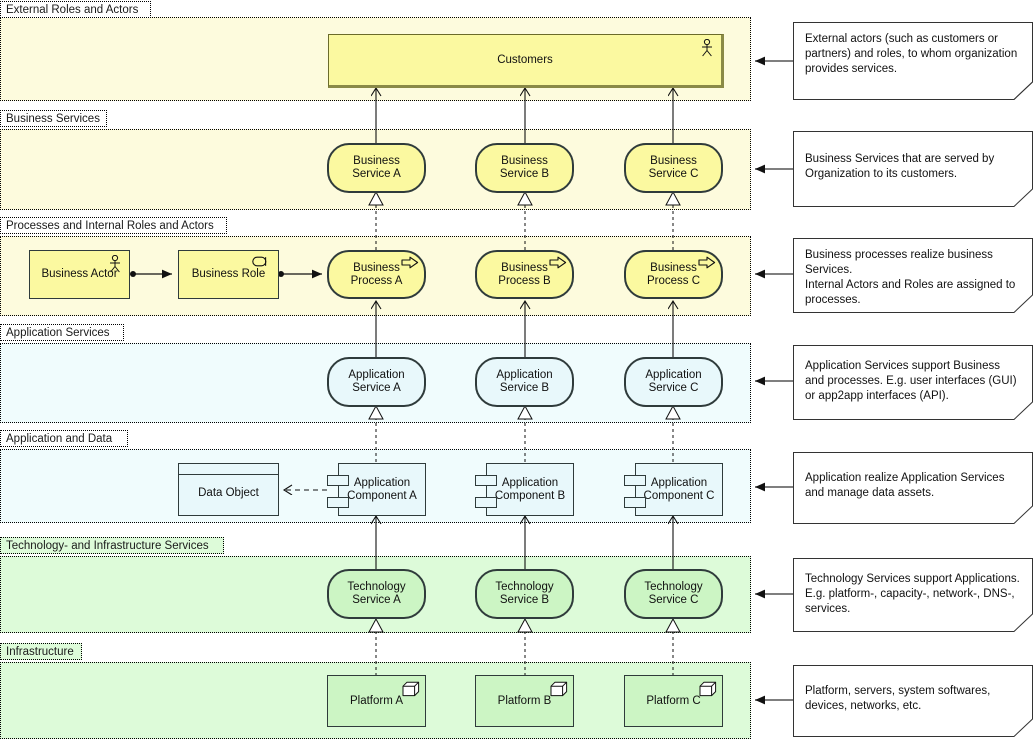  I want to click on element-business-process-b: Business Process B, so click(524, 274).